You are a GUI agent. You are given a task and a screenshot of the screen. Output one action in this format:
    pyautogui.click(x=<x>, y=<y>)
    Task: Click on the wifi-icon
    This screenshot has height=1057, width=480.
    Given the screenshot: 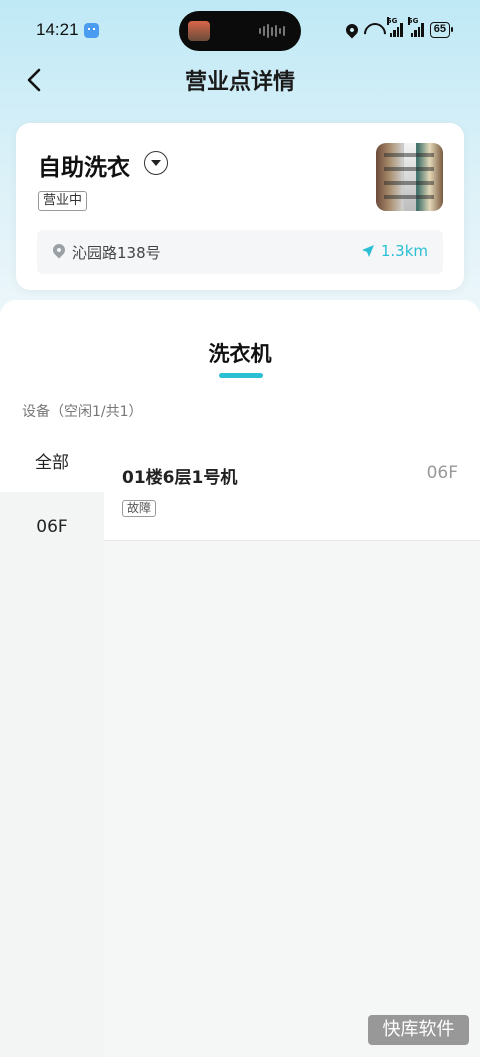 What is the action you would take?
    pyautogui.click(x=373, y=30)
    